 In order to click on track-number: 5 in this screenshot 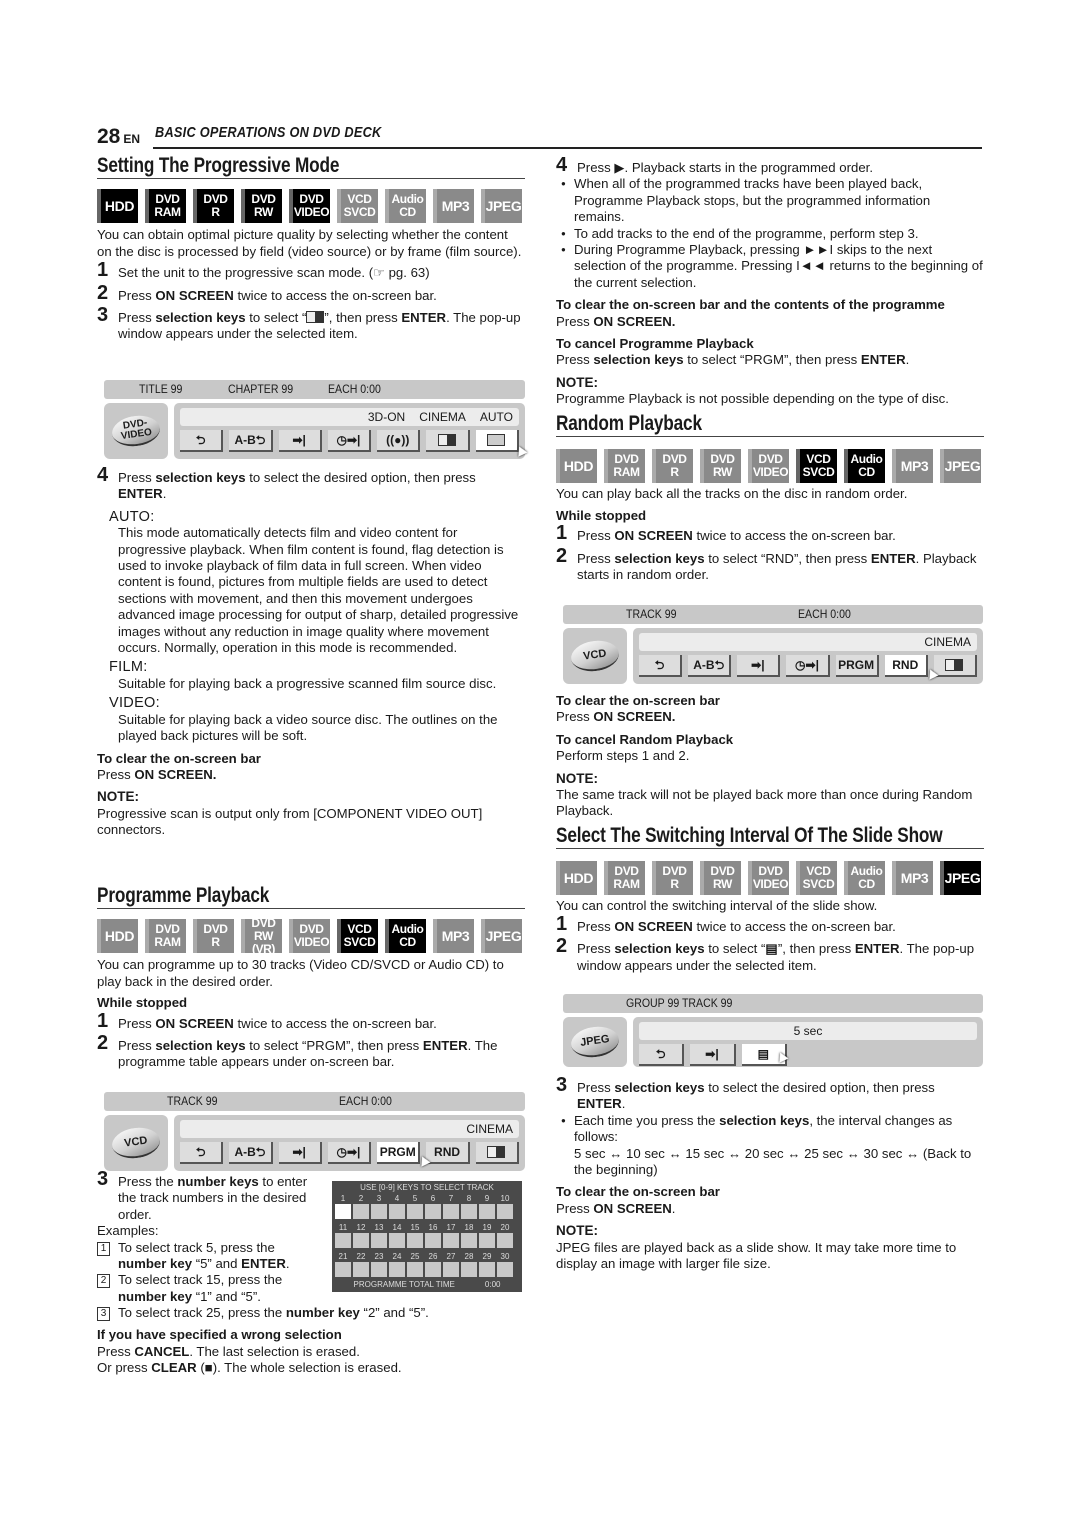, I will do `click(415, 1198)`.